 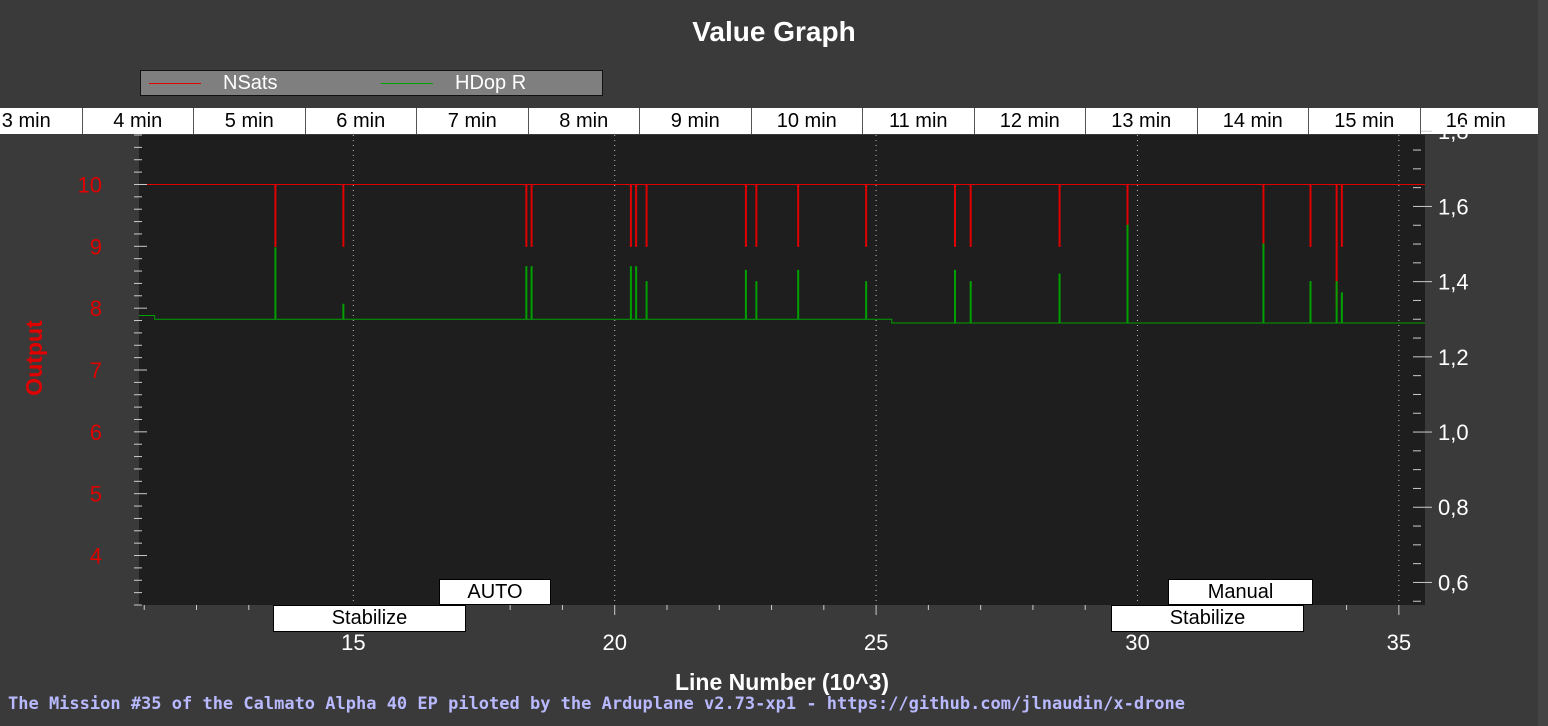 What do you see at coordinates (918, 121) in the screenshot?
I see `time-label: 11 min` at bounding box center [918, 121].